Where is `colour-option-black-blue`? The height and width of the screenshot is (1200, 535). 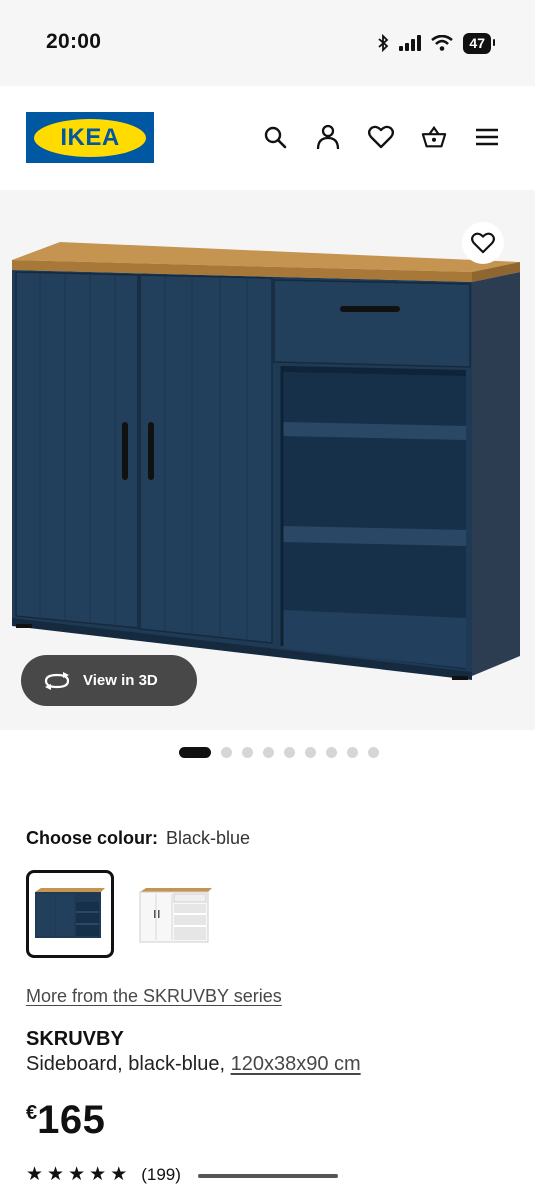
colour-option-black-blue is located at coordinates (70, 914).